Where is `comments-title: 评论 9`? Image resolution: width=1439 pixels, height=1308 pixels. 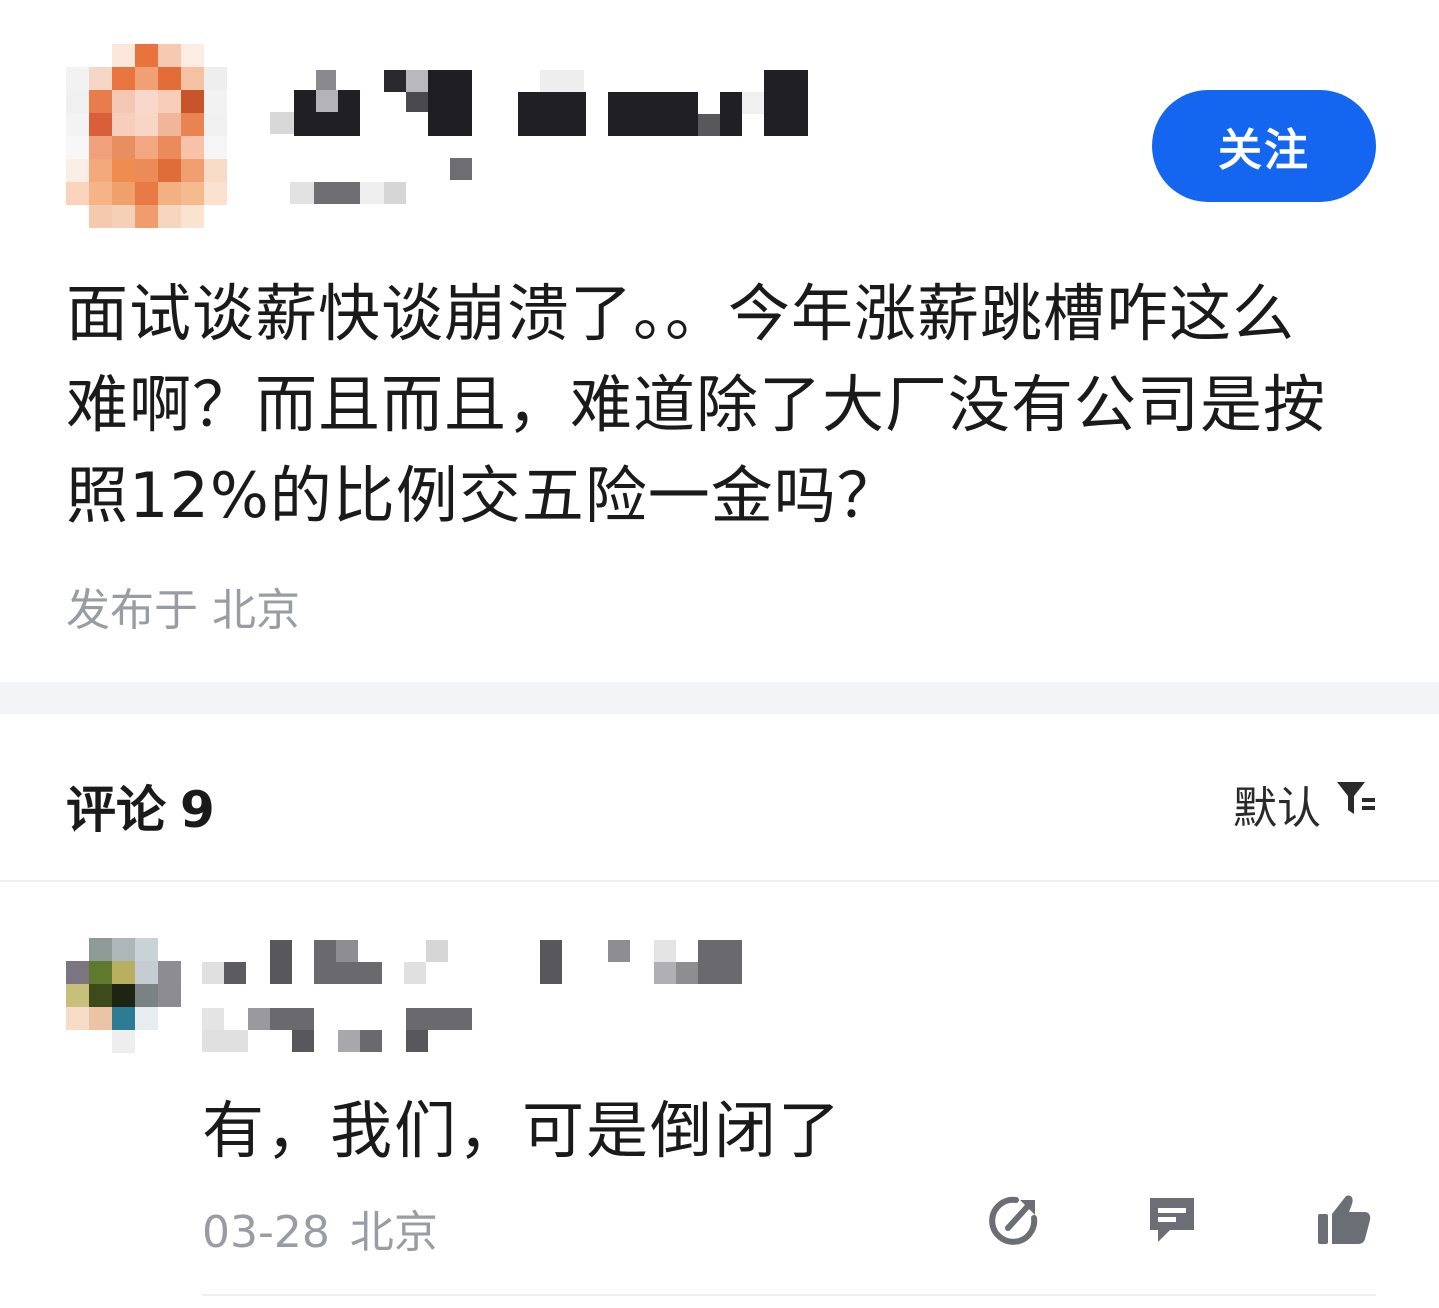 comments-title: 评论 9 is located at coordinates (140, 806).